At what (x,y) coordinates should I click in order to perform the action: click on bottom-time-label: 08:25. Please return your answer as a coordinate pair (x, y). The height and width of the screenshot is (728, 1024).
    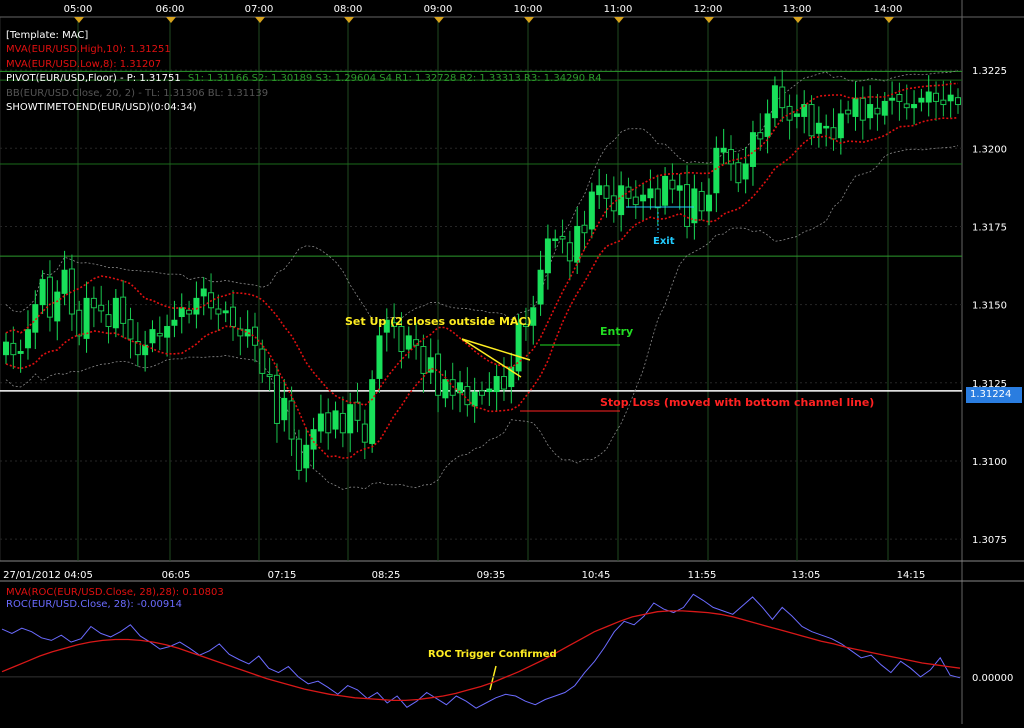
    Looking at the image, I should click on (386, 575).